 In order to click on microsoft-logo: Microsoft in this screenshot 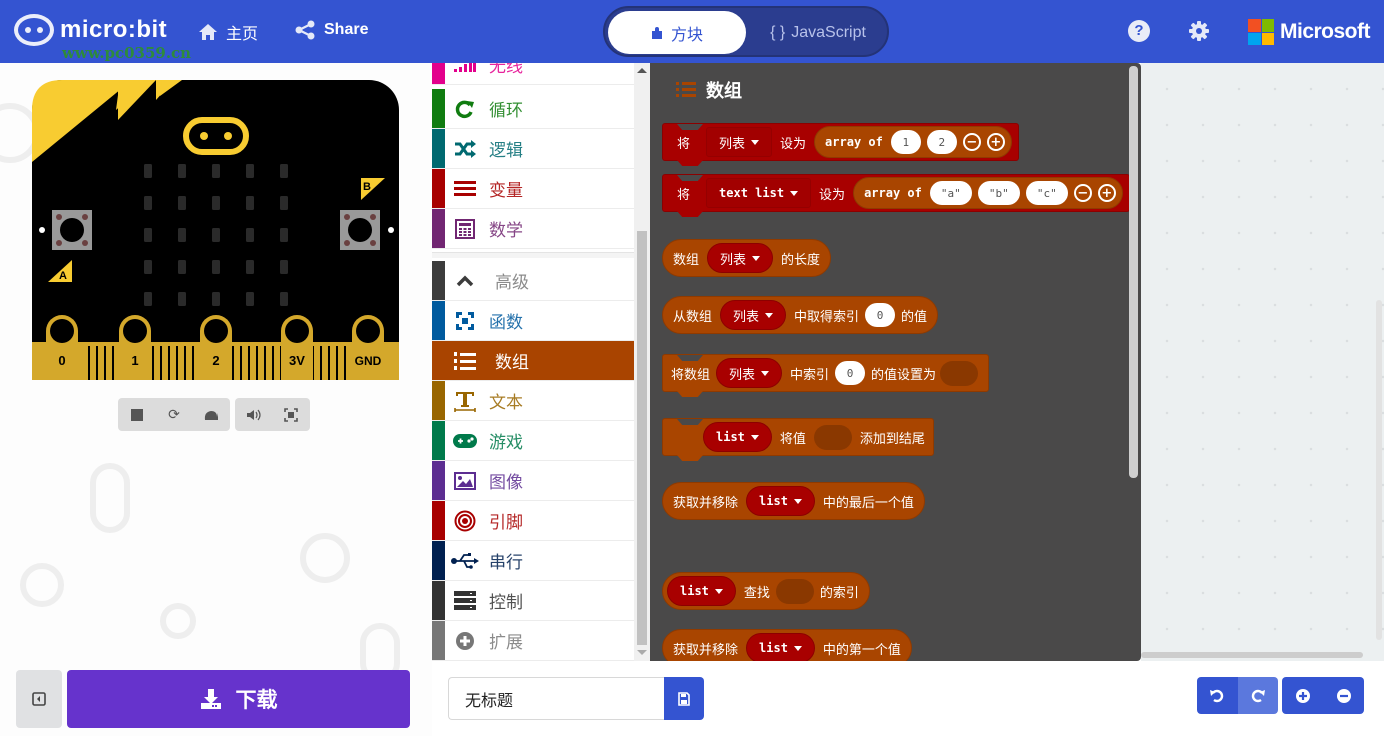, I will do `click(1309, 32)`.